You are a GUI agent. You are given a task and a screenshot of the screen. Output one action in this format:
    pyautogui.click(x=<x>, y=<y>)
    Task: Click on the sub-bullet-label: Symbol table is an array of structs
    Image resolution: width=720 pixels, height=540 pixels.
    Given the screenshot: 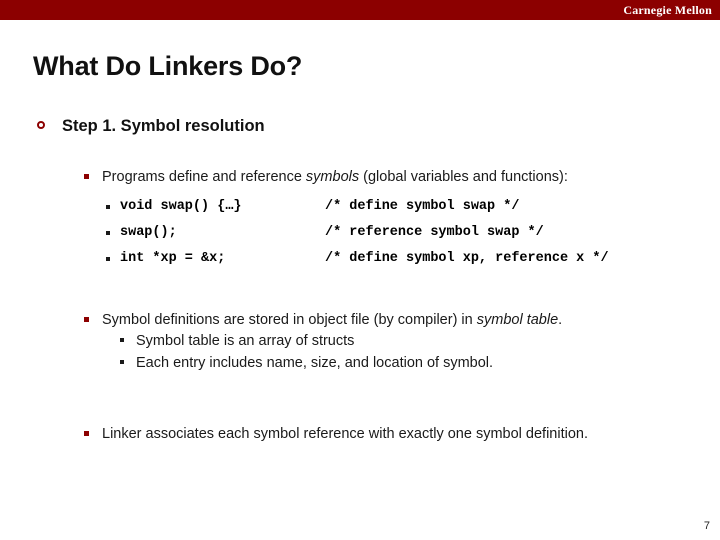 What is the action you would take?
    pyautogui.click(x=245, y=341)
    